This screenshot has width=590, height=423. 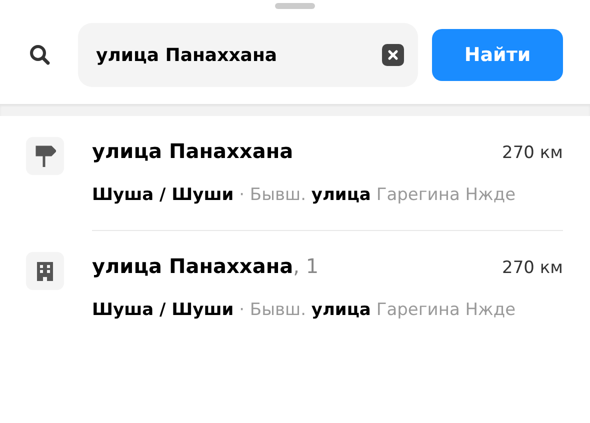 I want to click on result-title: улица Панаххана, 1, so click(x=205, y=266).